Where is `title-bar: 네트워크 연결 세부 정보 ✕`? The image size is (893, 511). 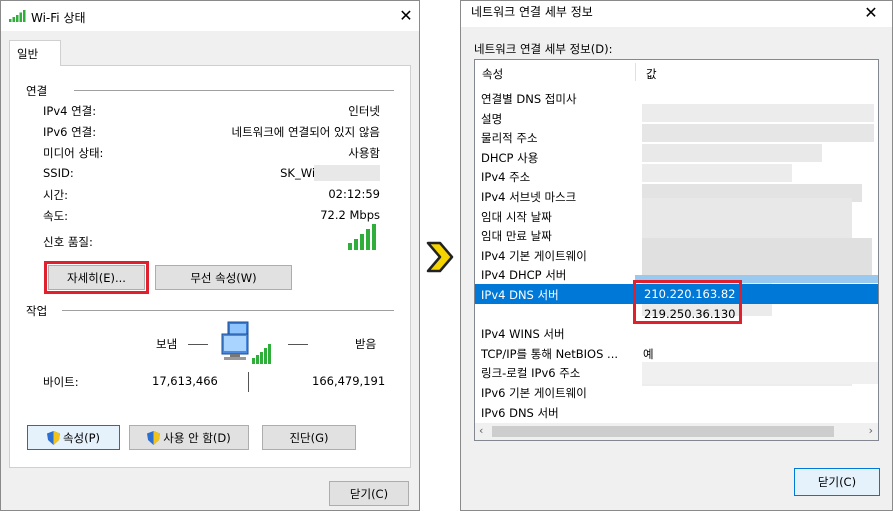 title-bar: 네트워크 연결 세부 정보 ✕ is located at coordinates (676, 14).